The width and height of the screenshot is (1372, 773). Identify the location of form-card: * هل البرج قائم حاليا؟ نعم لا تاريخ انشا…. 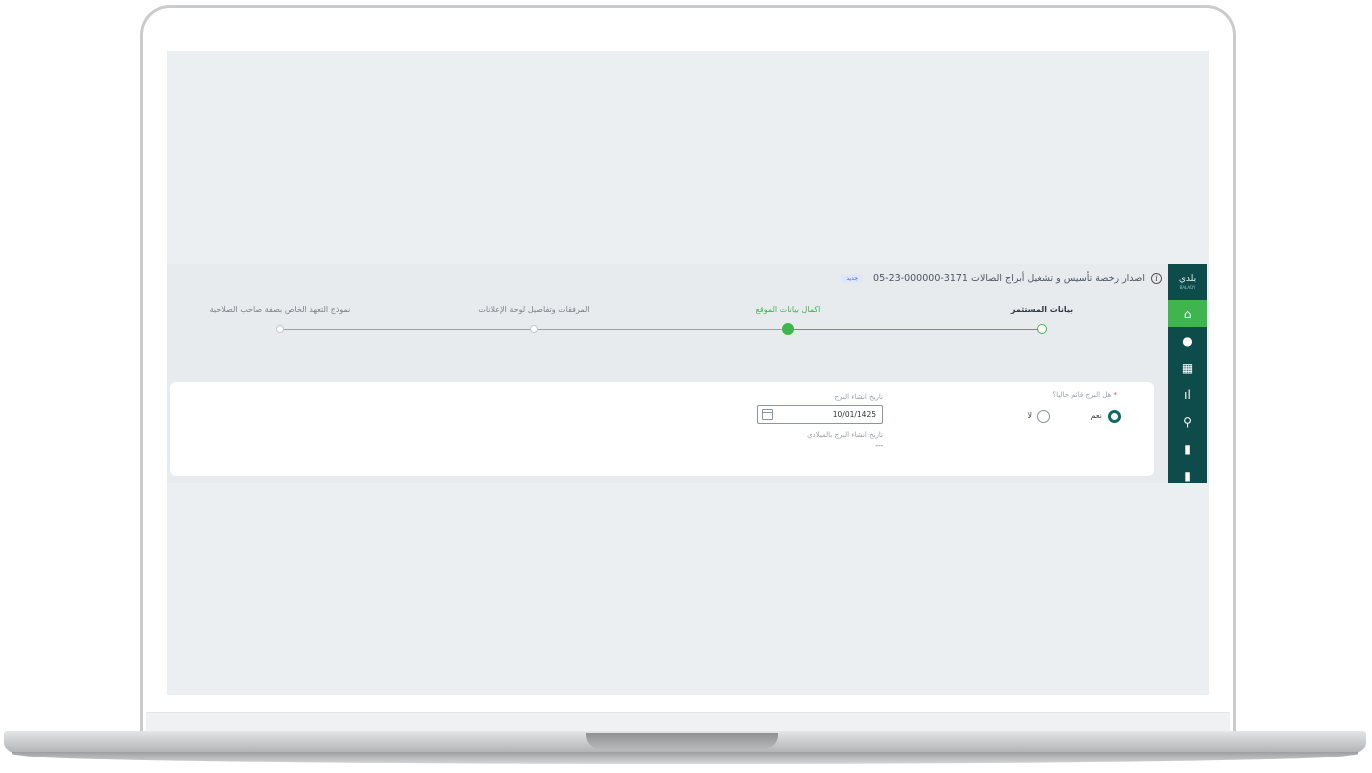
(662, 429).